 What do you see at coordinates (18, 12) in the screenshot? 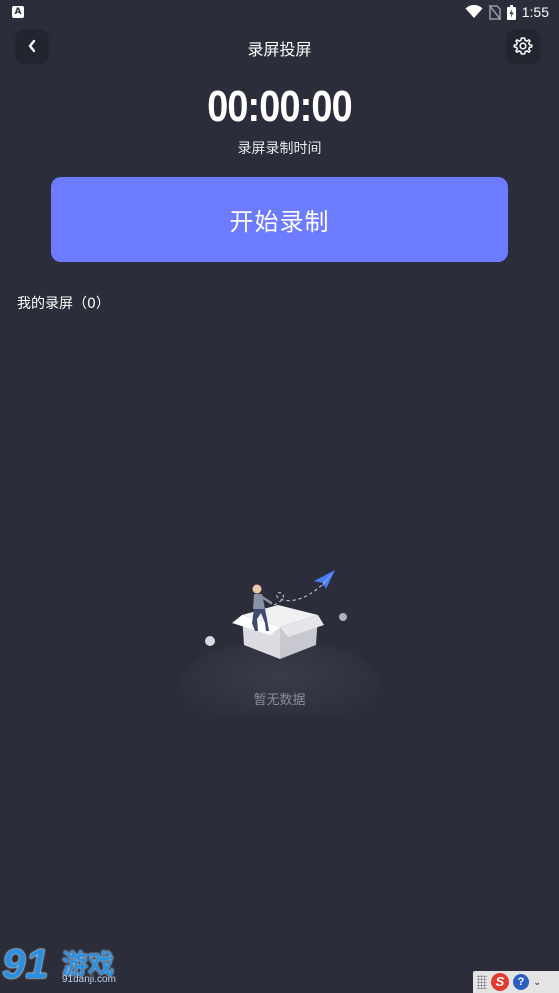
I see `app-notification-icon: A` at bounding box center [18, 12].